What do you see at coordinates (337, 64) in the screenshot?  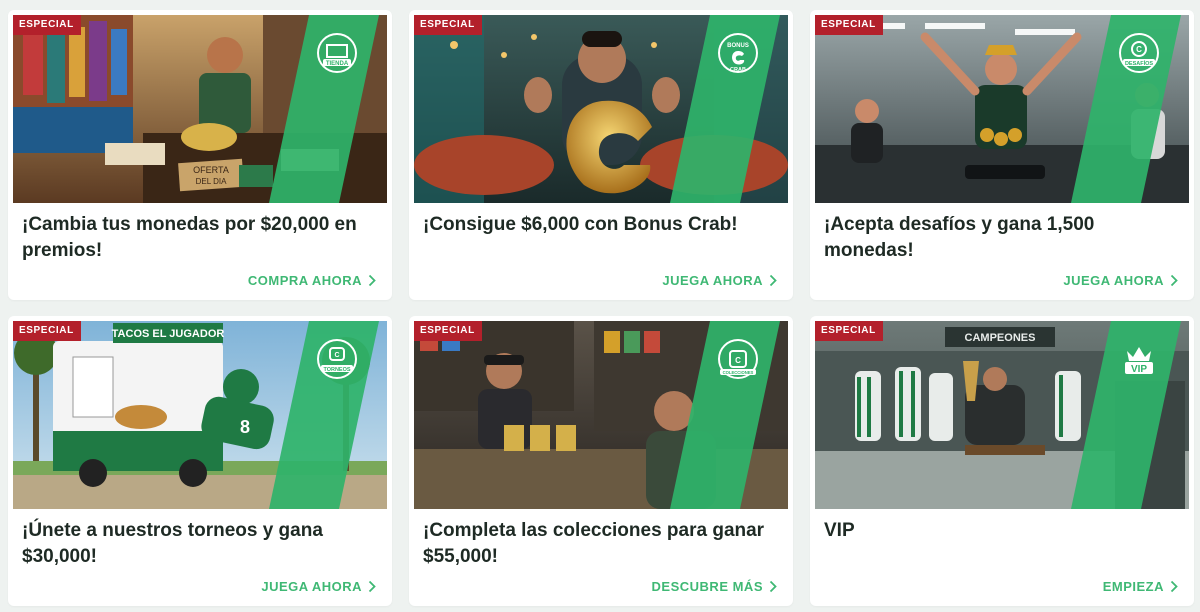 I see `svg-text: TIENDA` at bounding box center [337, 64].